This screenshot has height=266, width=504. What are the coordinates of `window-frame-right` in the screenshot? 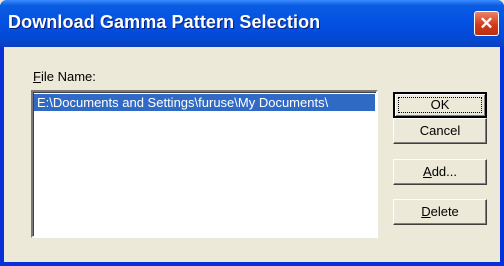 It's located at (502, 156).